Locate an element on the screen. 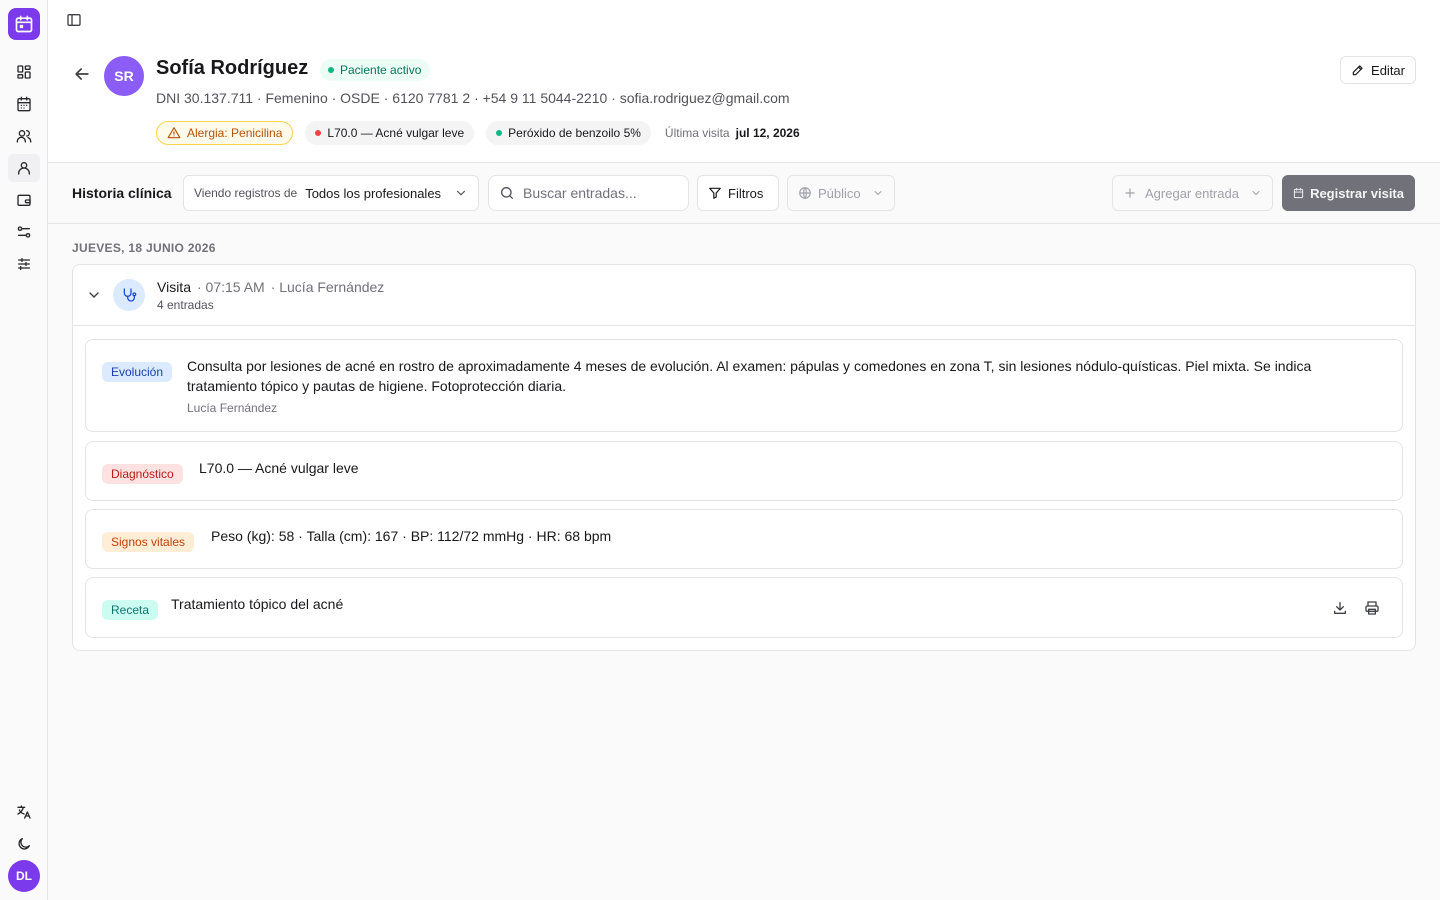  entry-receta: Receta Tratamiento tópico del acné is located at coordinates (744, 607).